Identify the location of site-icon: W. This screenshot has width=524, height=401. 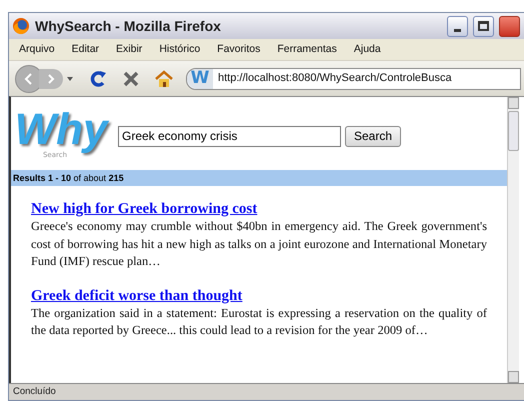
(200, 78).